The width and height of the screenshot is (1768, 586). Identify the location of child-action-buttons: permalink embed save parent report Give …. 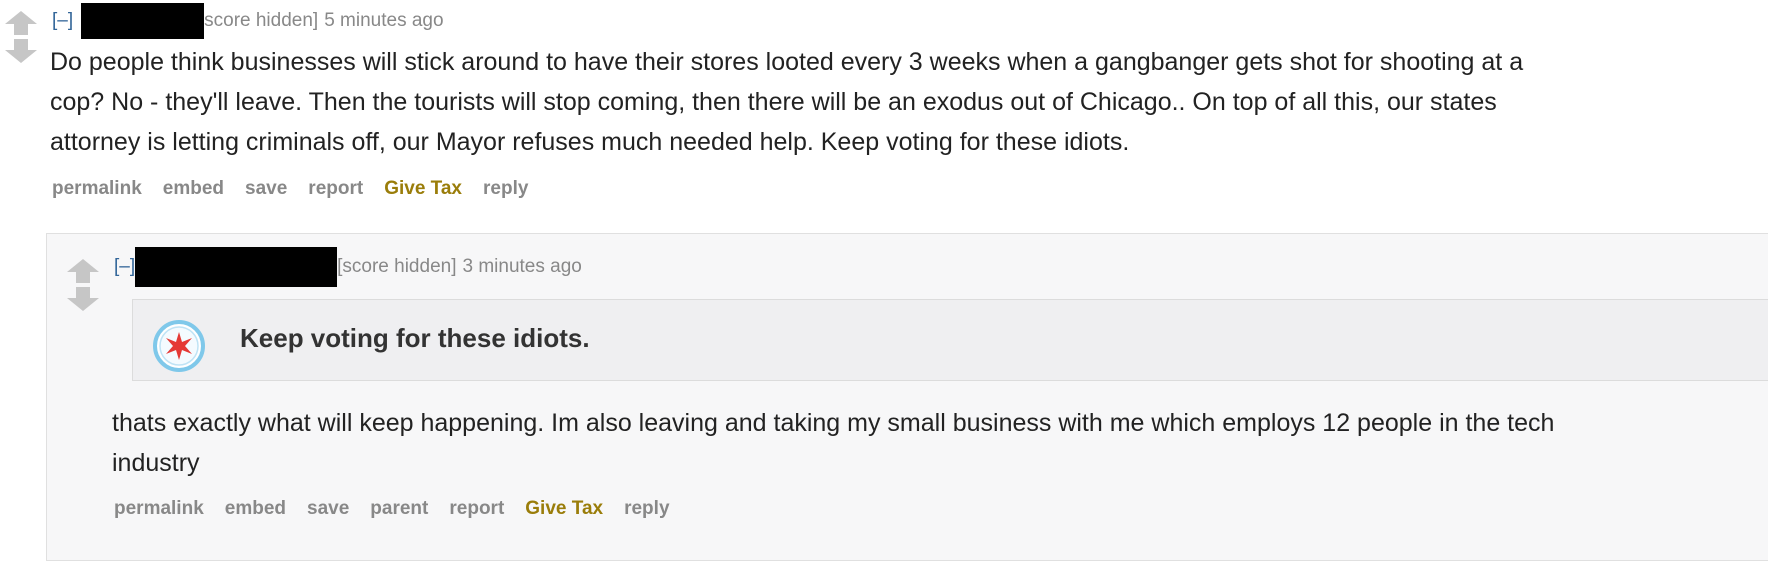
(402, 509).